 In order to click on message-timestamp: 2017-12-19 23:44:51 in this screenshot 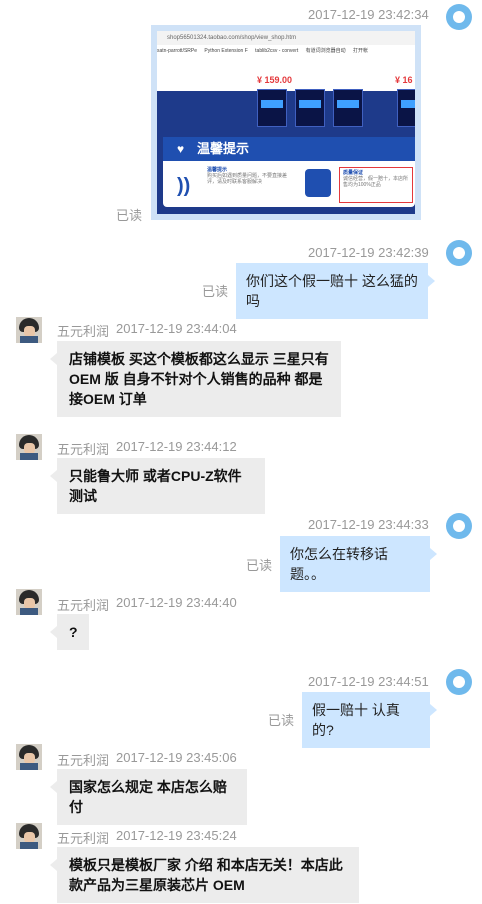, I will do `click(368, 681)`.